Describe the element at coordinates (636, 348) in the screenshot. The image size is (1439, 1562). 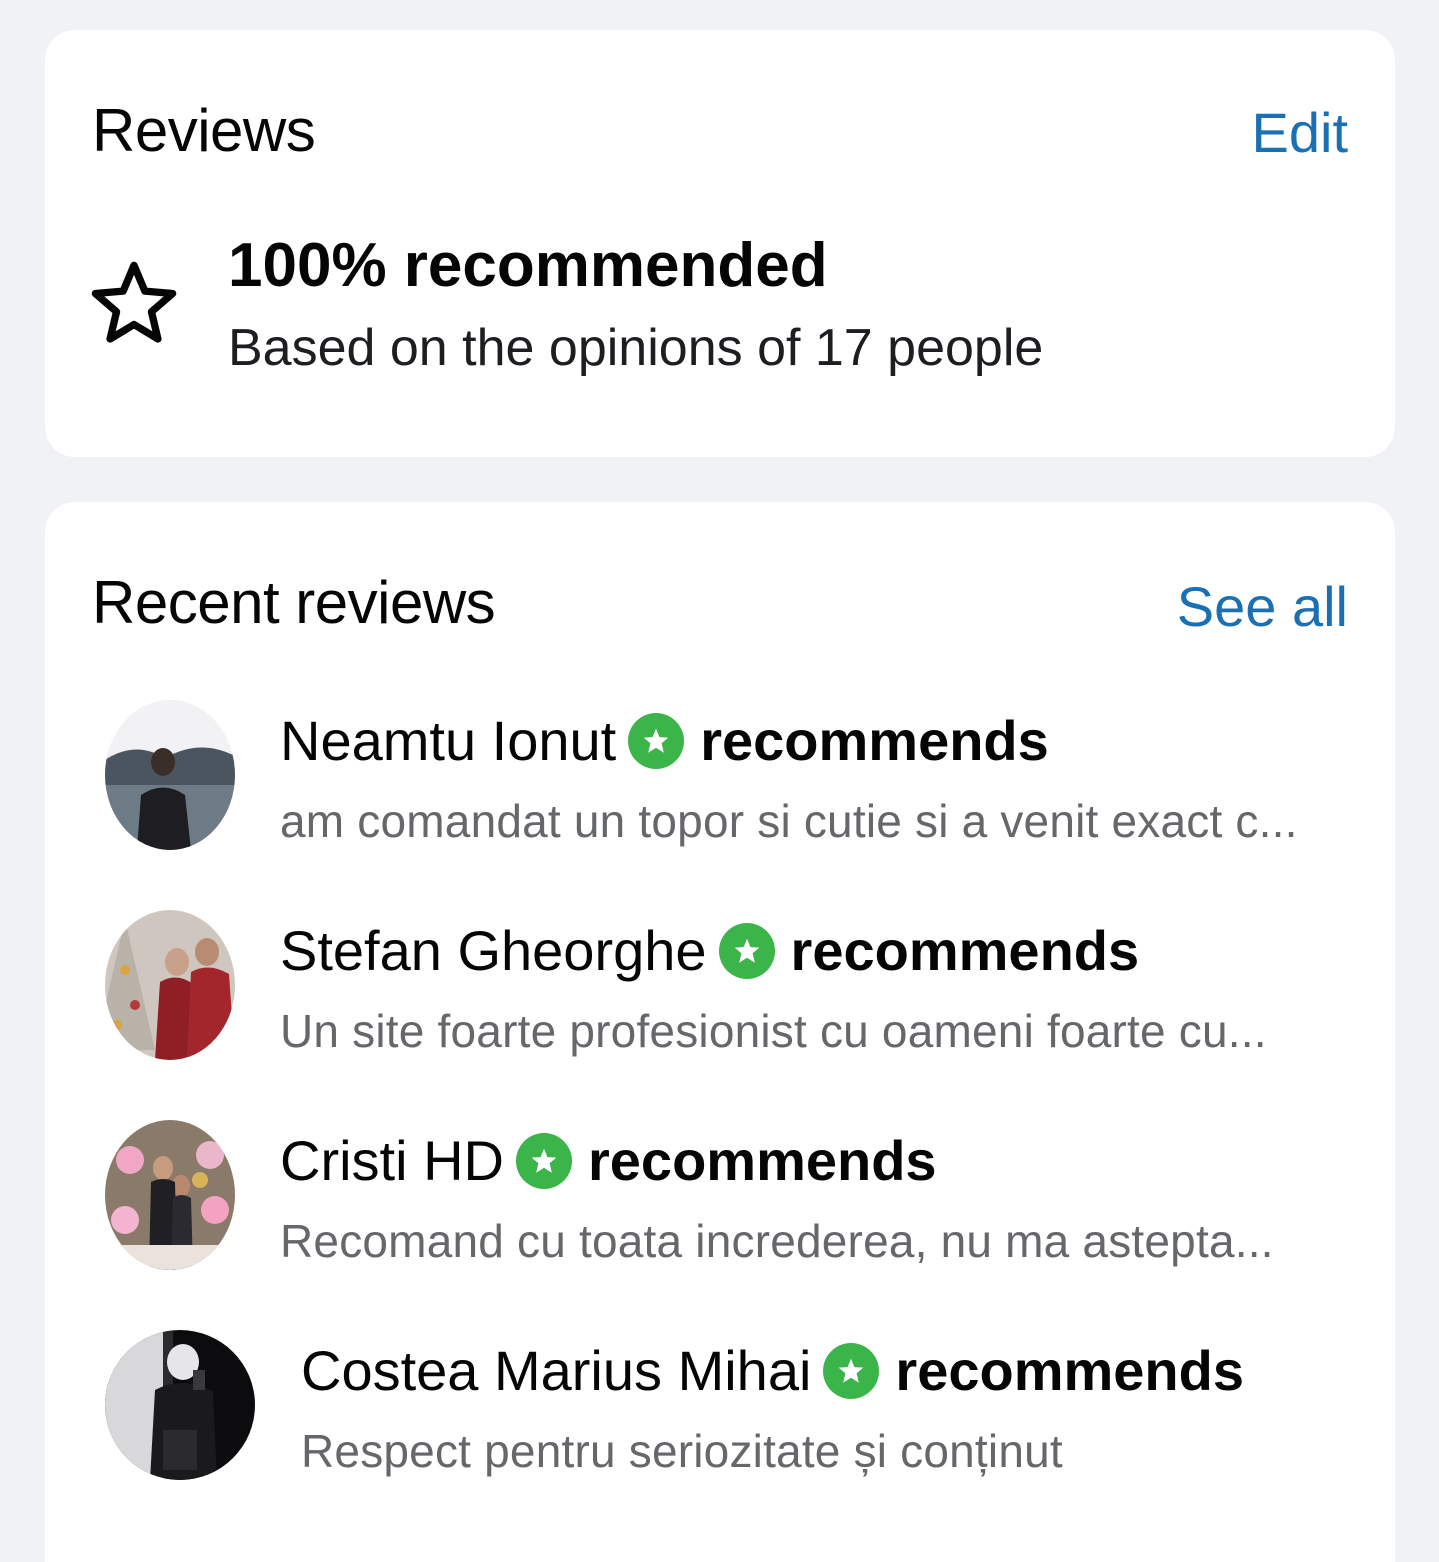
I see `opinions-count-text: Based on the opinions of 17 people` at that location.